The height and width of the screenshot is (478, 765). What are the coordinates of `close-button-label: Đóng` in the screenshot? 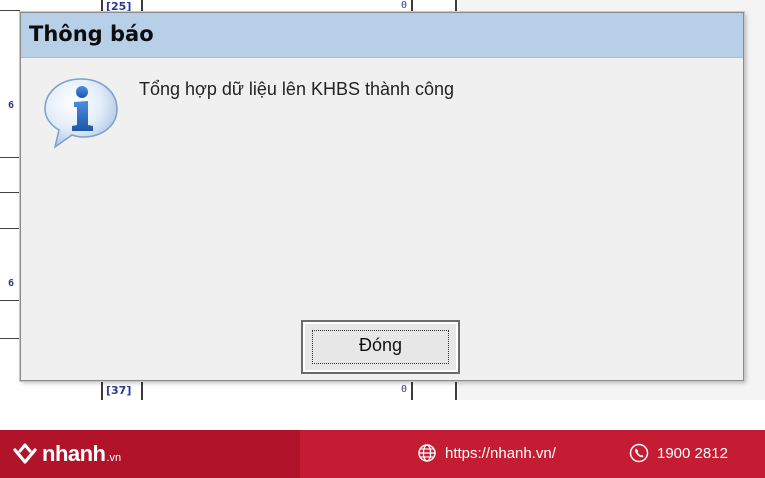 It's located at (380, 345).